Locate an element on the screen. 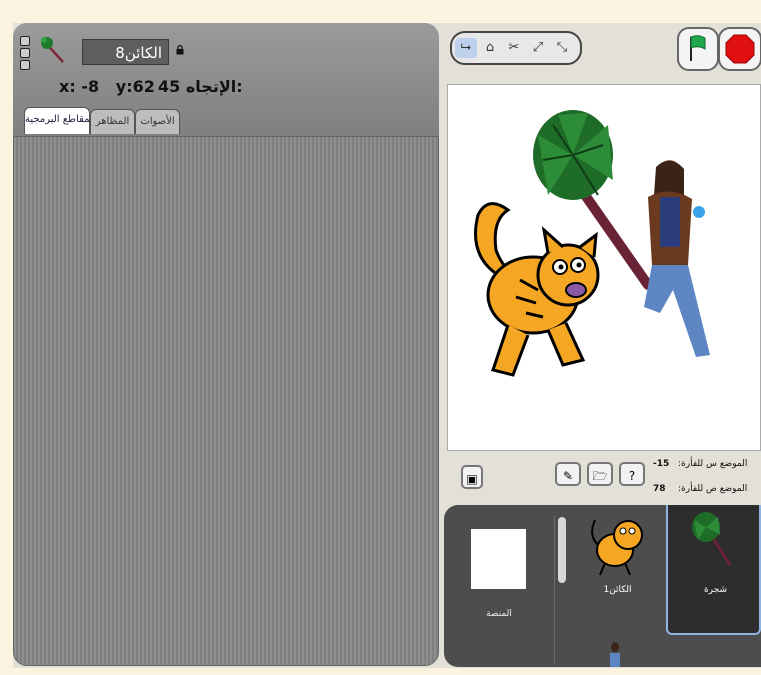  tab-costumes: المظاهر is located at coordinates (112, 121).